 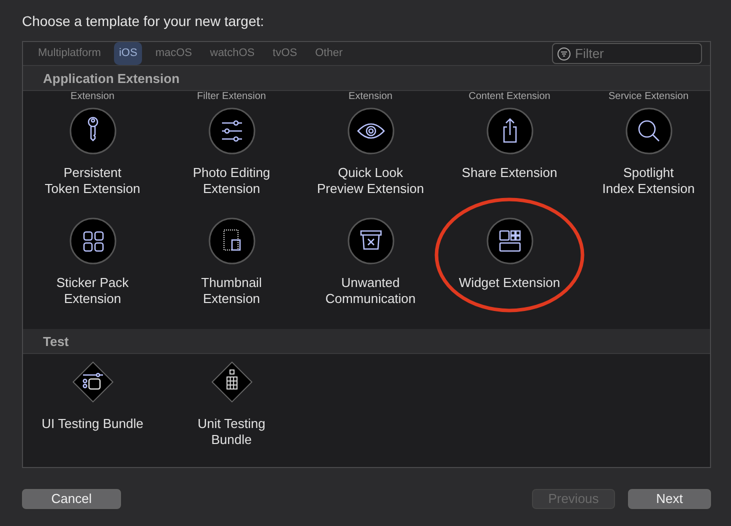 I want to click on template-label: Share Extension, so click(x=510, y=172).